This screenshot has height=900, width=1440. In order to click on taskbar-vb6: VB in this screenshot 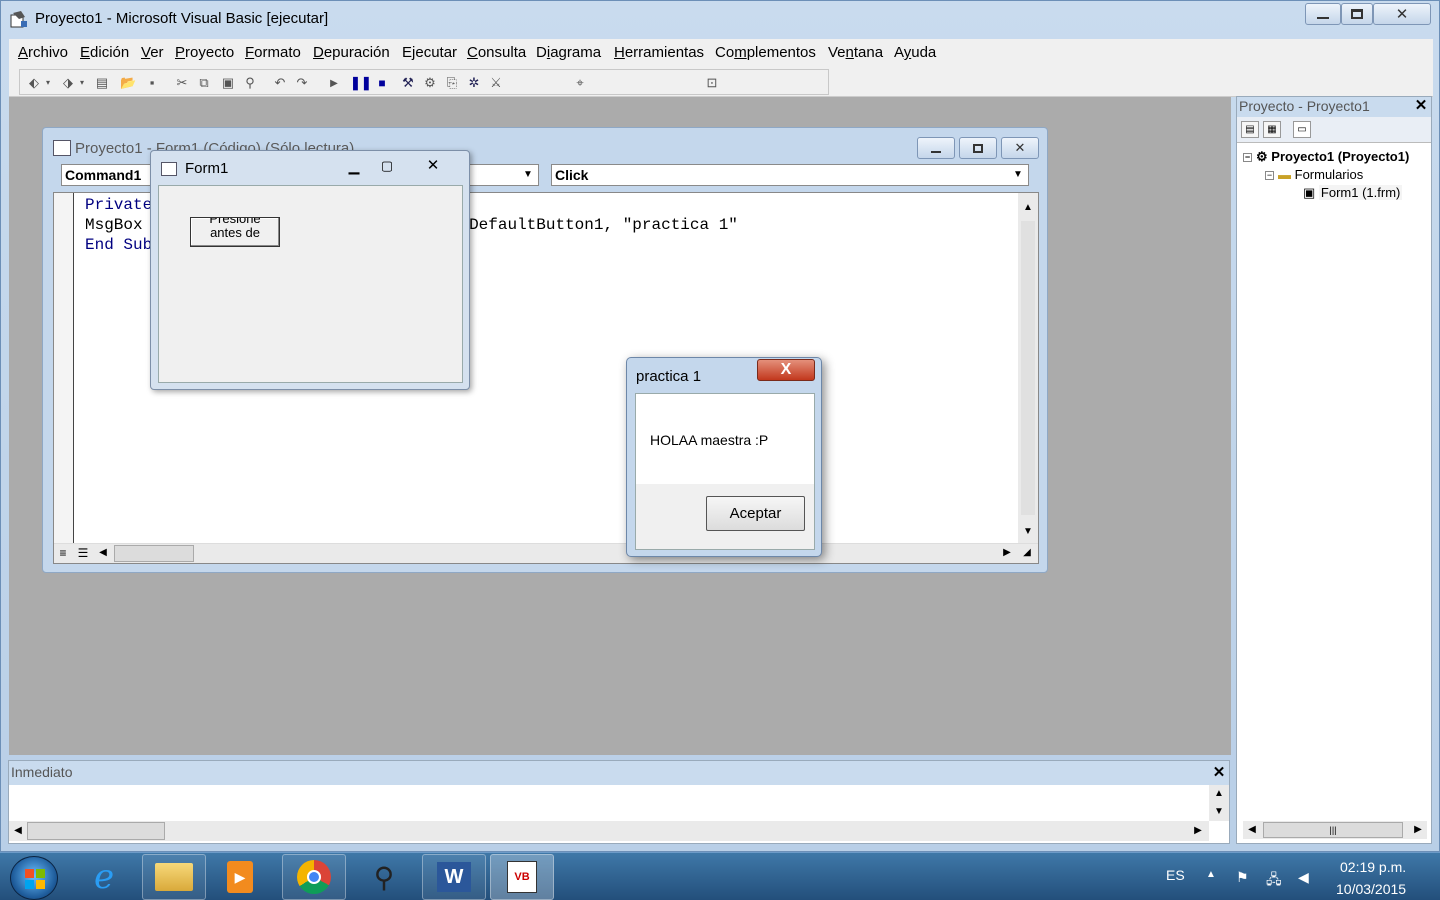, I will do `click(522, 877)`.